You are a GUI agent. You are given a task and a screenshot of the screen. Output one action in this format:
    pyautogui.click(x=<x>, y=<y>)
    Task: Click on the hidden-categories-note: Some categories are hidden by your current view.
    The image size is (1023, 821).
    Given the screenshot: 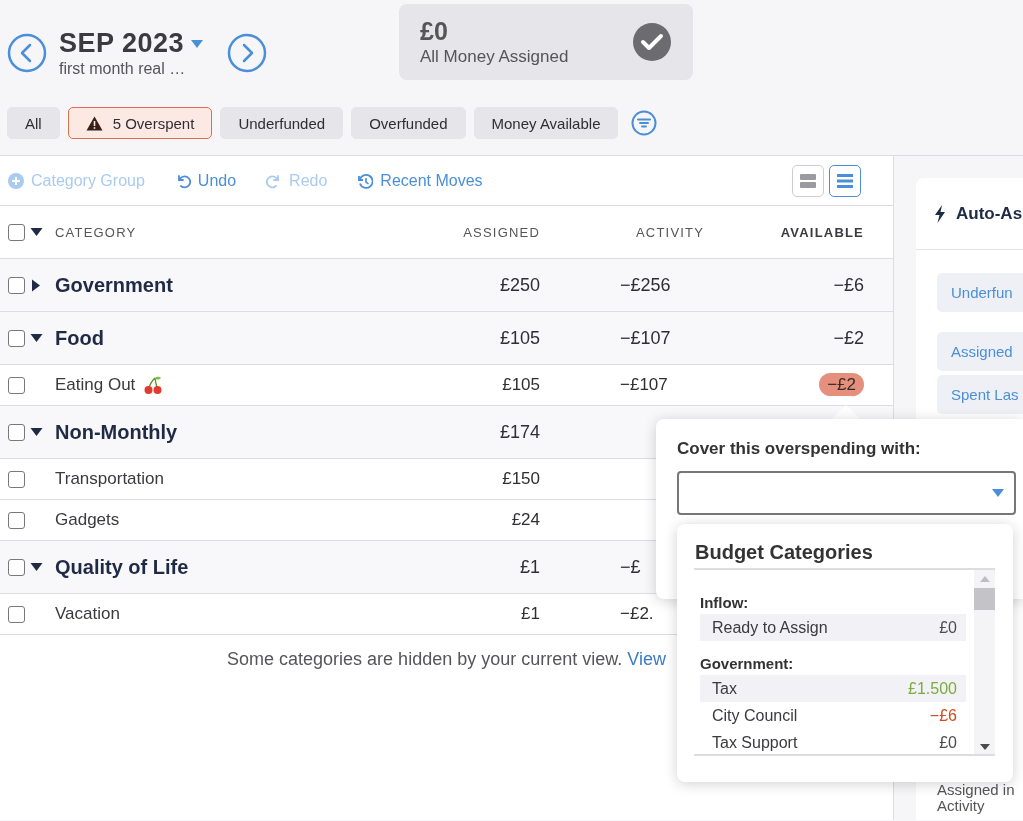 What is the action you would take?
    pyautogui.click(x=425, y=659)
    